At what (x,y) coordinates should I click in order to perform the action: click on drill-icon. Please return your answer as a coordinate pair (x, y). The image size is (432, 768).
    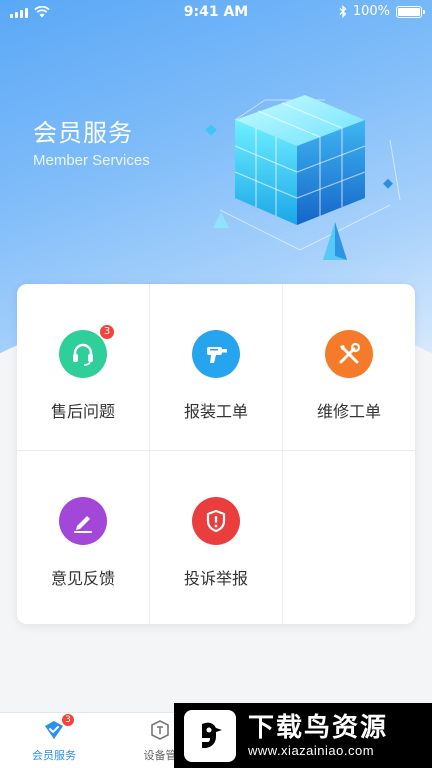
    Looking at the image, I should click on (217, 355).